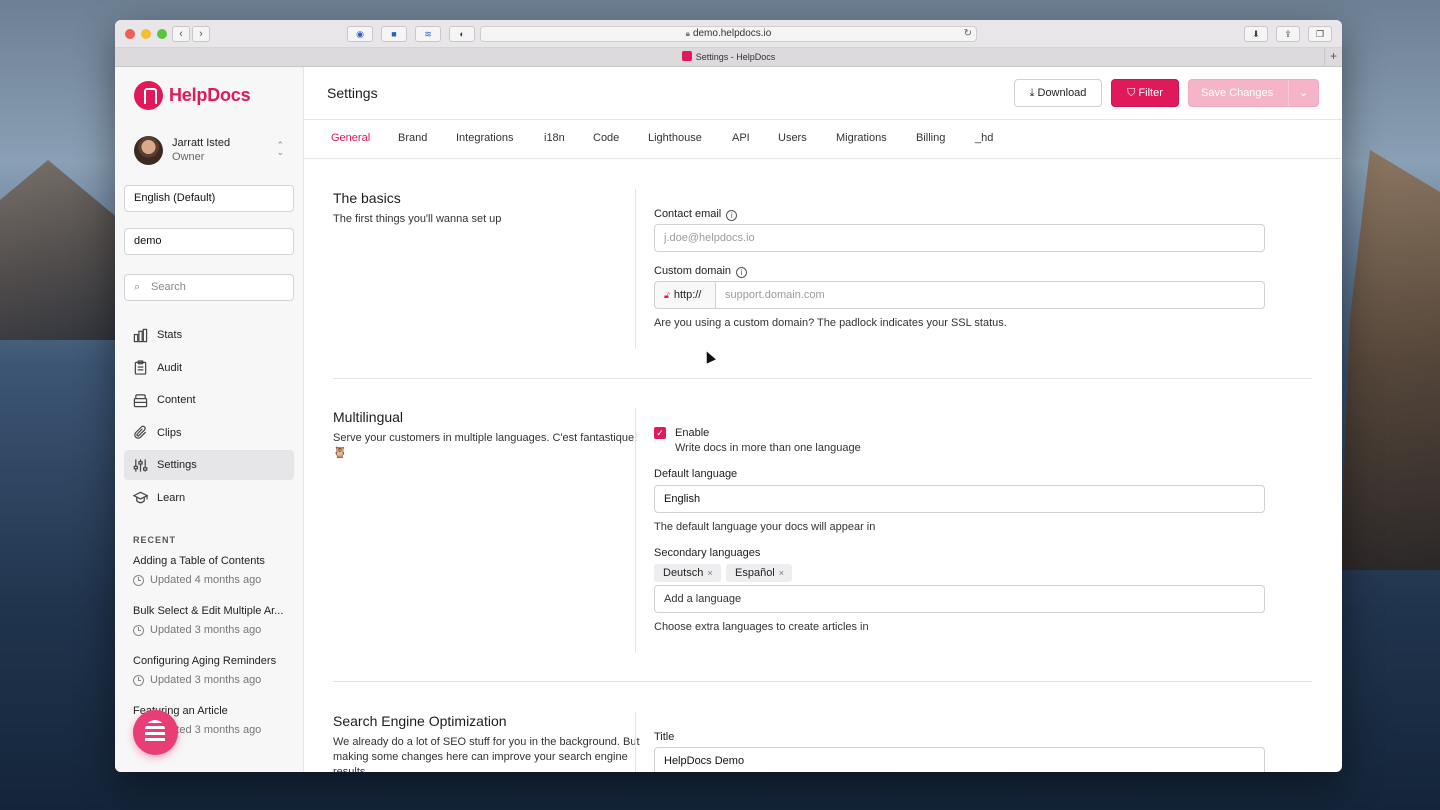 Image resolution: width=1440 pixels, height=810 pixels. Describe the element at coordinates (360, 34) in the screenshot. I see `extension-1password-icon: ◉` at that location.